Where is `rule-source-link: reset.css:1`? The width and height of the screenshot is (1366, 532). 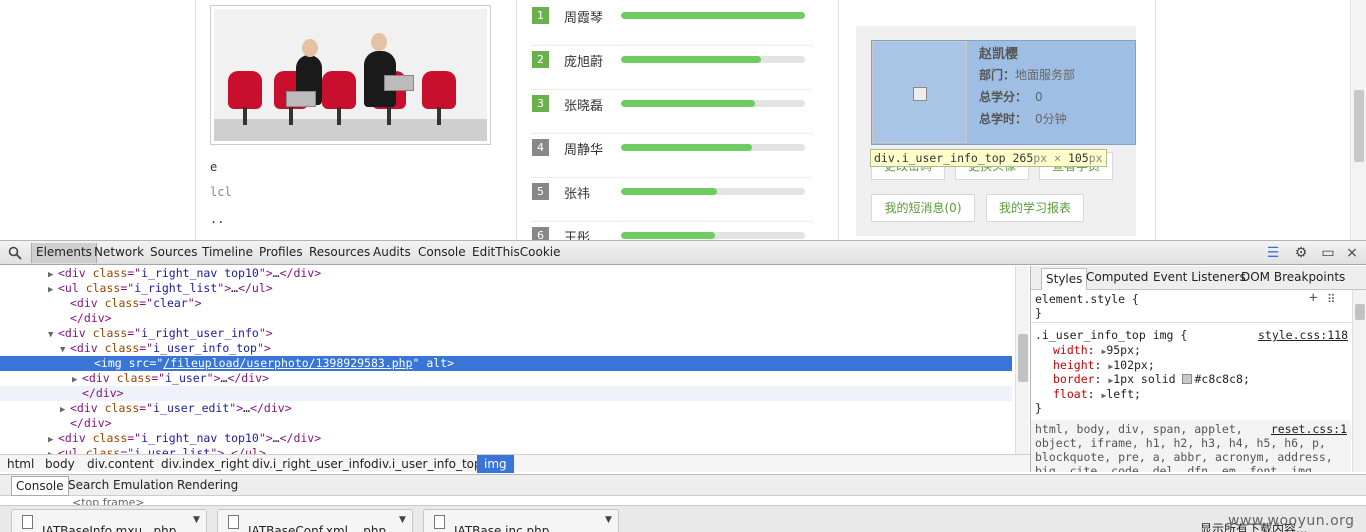 rule-source-link: reset.css:1 is located at coordinates (1309, 429).